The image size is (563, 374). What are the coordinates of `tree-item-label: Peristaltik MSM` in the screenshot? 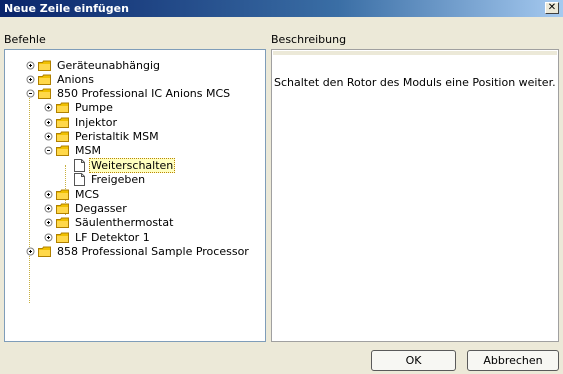 It's located at (117, 136).